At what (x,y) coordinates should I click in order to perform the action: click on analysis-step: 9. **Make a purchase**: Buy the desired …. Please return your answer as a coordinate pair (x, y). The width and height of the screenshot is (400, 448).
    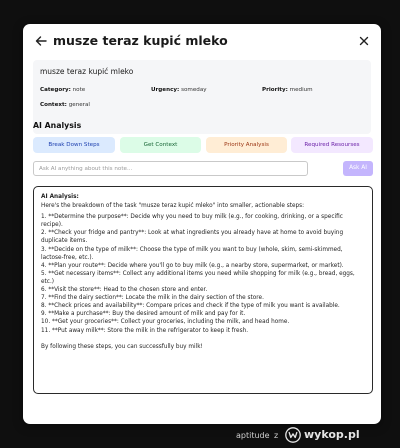
    Looking at the image, I should click on (143, 314).